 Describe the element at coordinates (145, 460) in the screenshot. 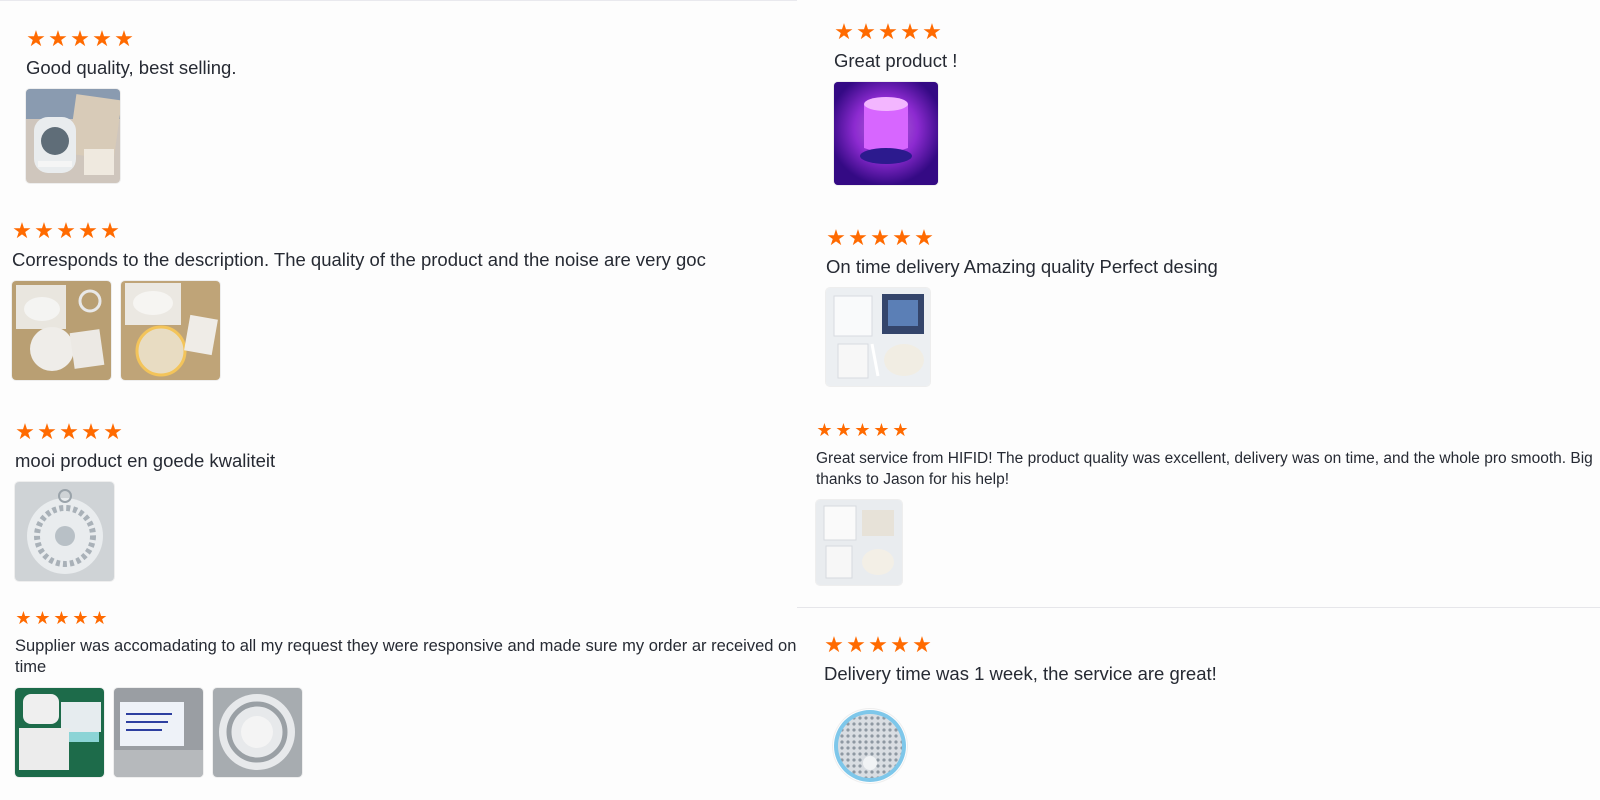

I see `review-comment: mooi product en goede kwaliteit` at that location.